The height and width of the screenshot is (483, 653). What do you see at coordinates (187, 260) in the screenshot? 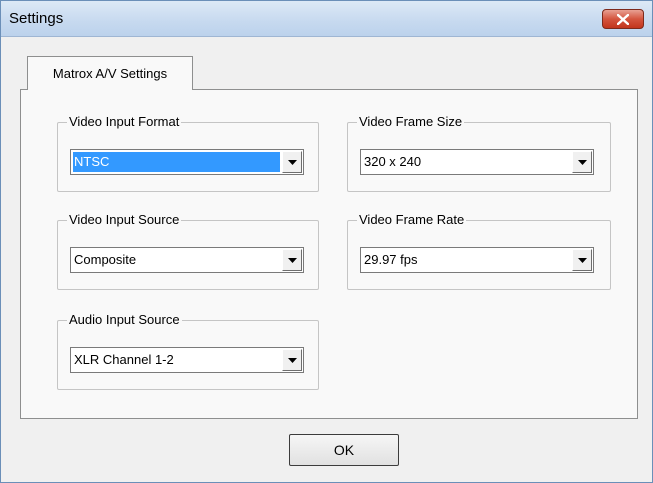
I see `video-input-source-select: Composite` at bounding box center [187, 260].